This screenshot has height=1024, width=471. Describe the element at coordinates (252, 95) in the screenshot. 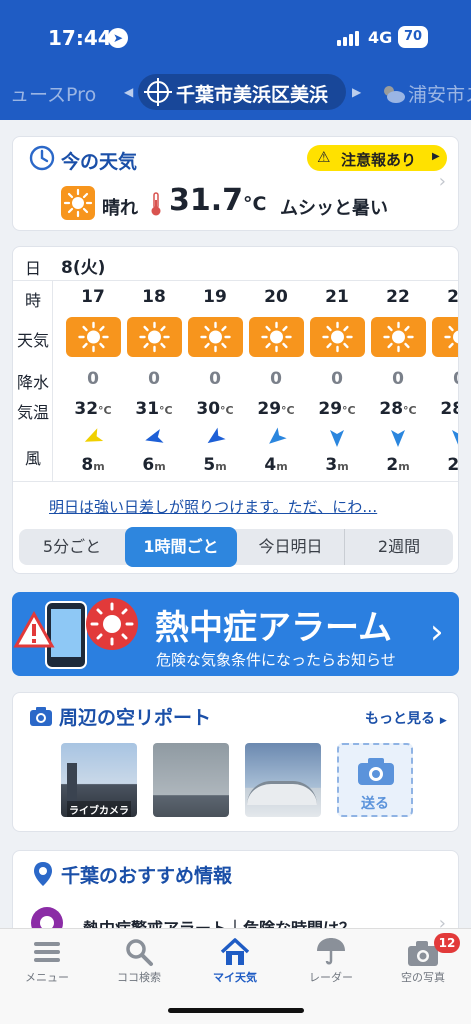

I see `tab-current-label: 千葉市美浜区美浜` at that location.